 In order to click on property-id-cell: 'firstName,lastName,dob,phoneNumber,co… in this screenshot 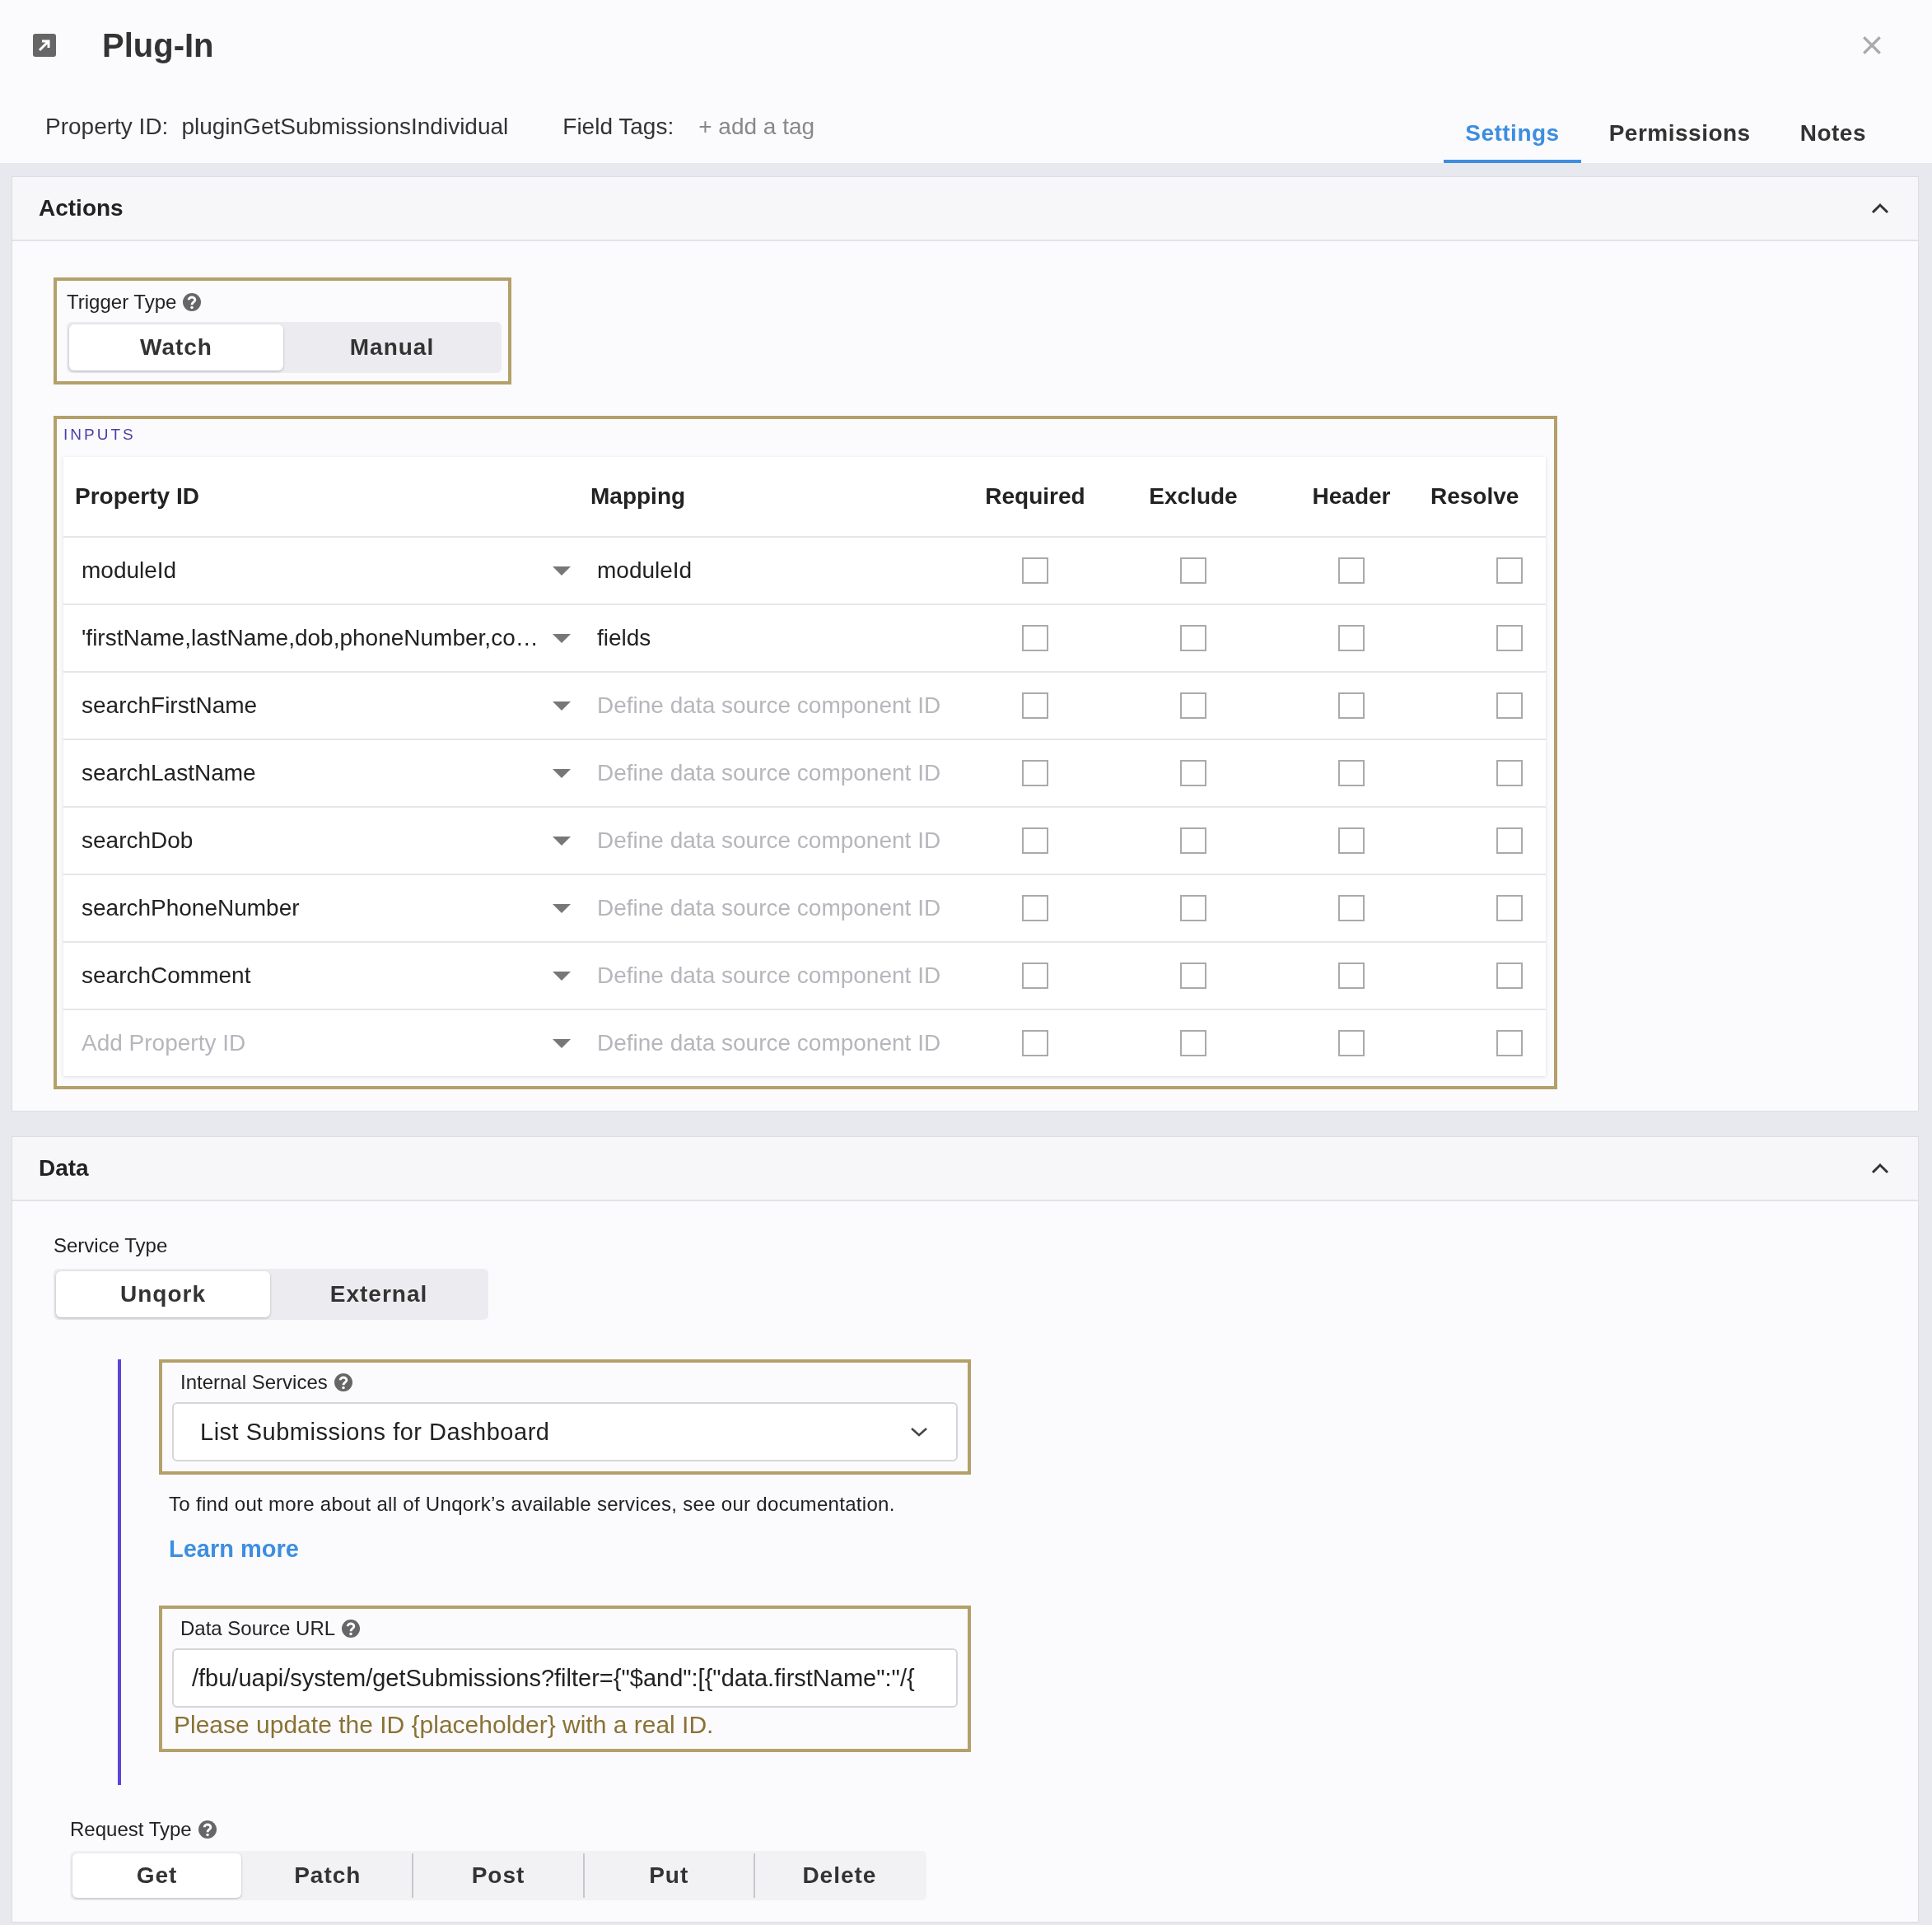, I will do `click(310, 638)`.